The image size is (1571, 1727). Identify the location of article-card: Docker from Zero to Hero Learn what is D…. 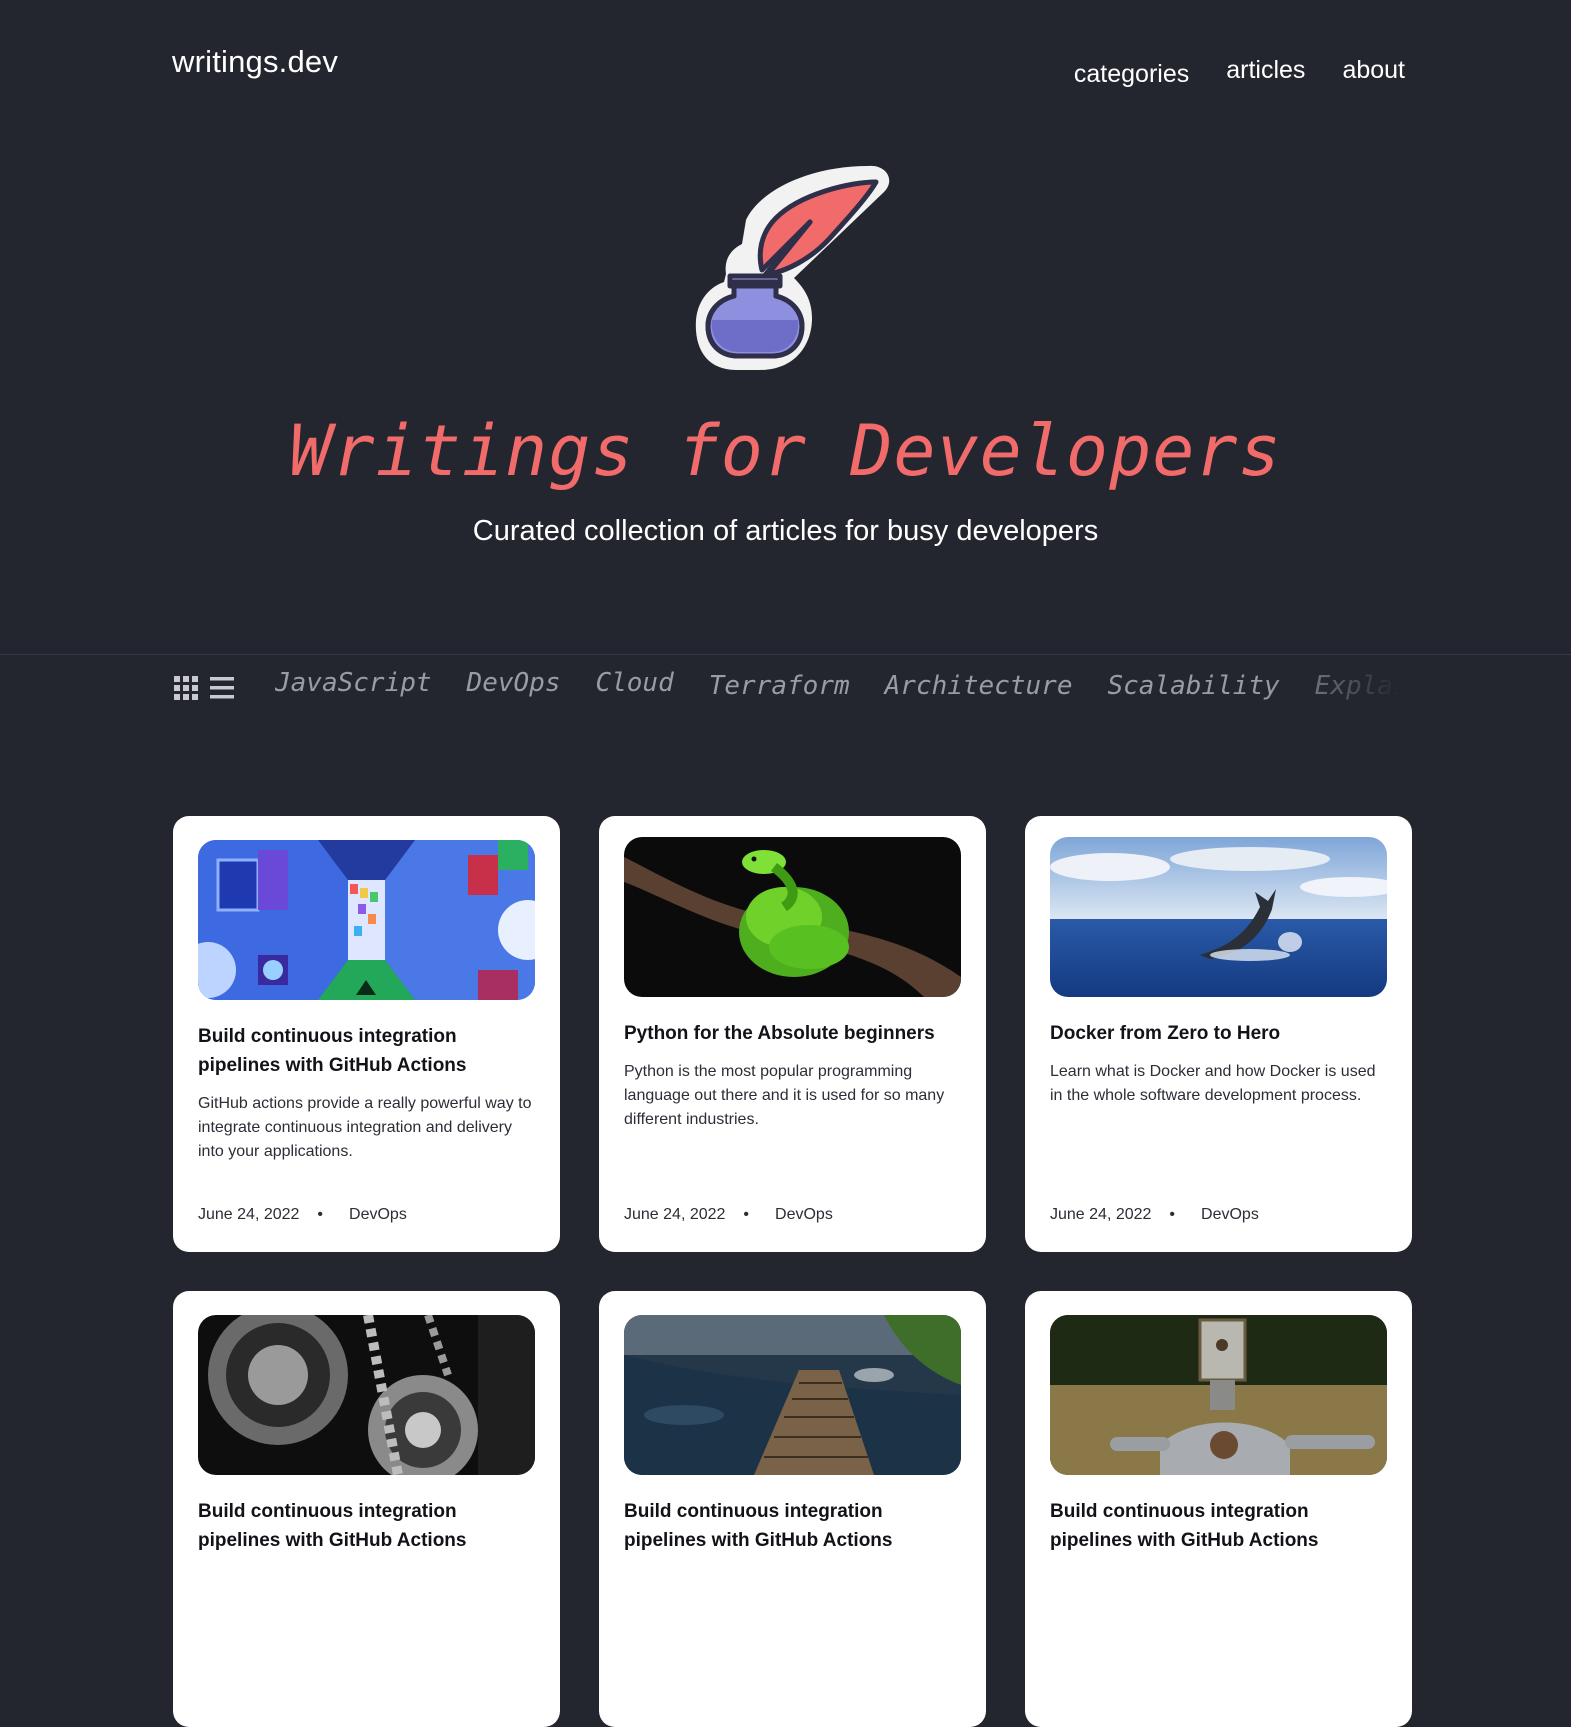
(1218, 1034).